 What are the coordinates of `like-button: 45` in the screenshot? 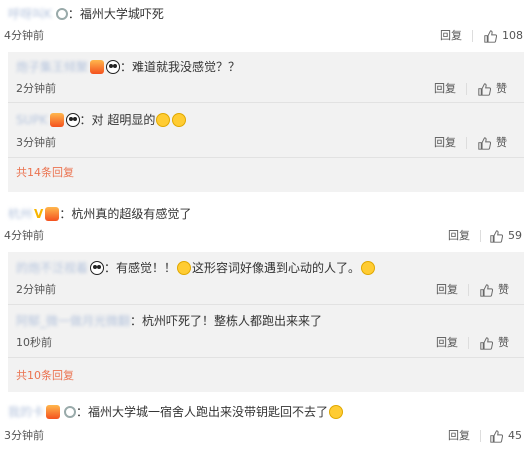 It's located at (506, 436).